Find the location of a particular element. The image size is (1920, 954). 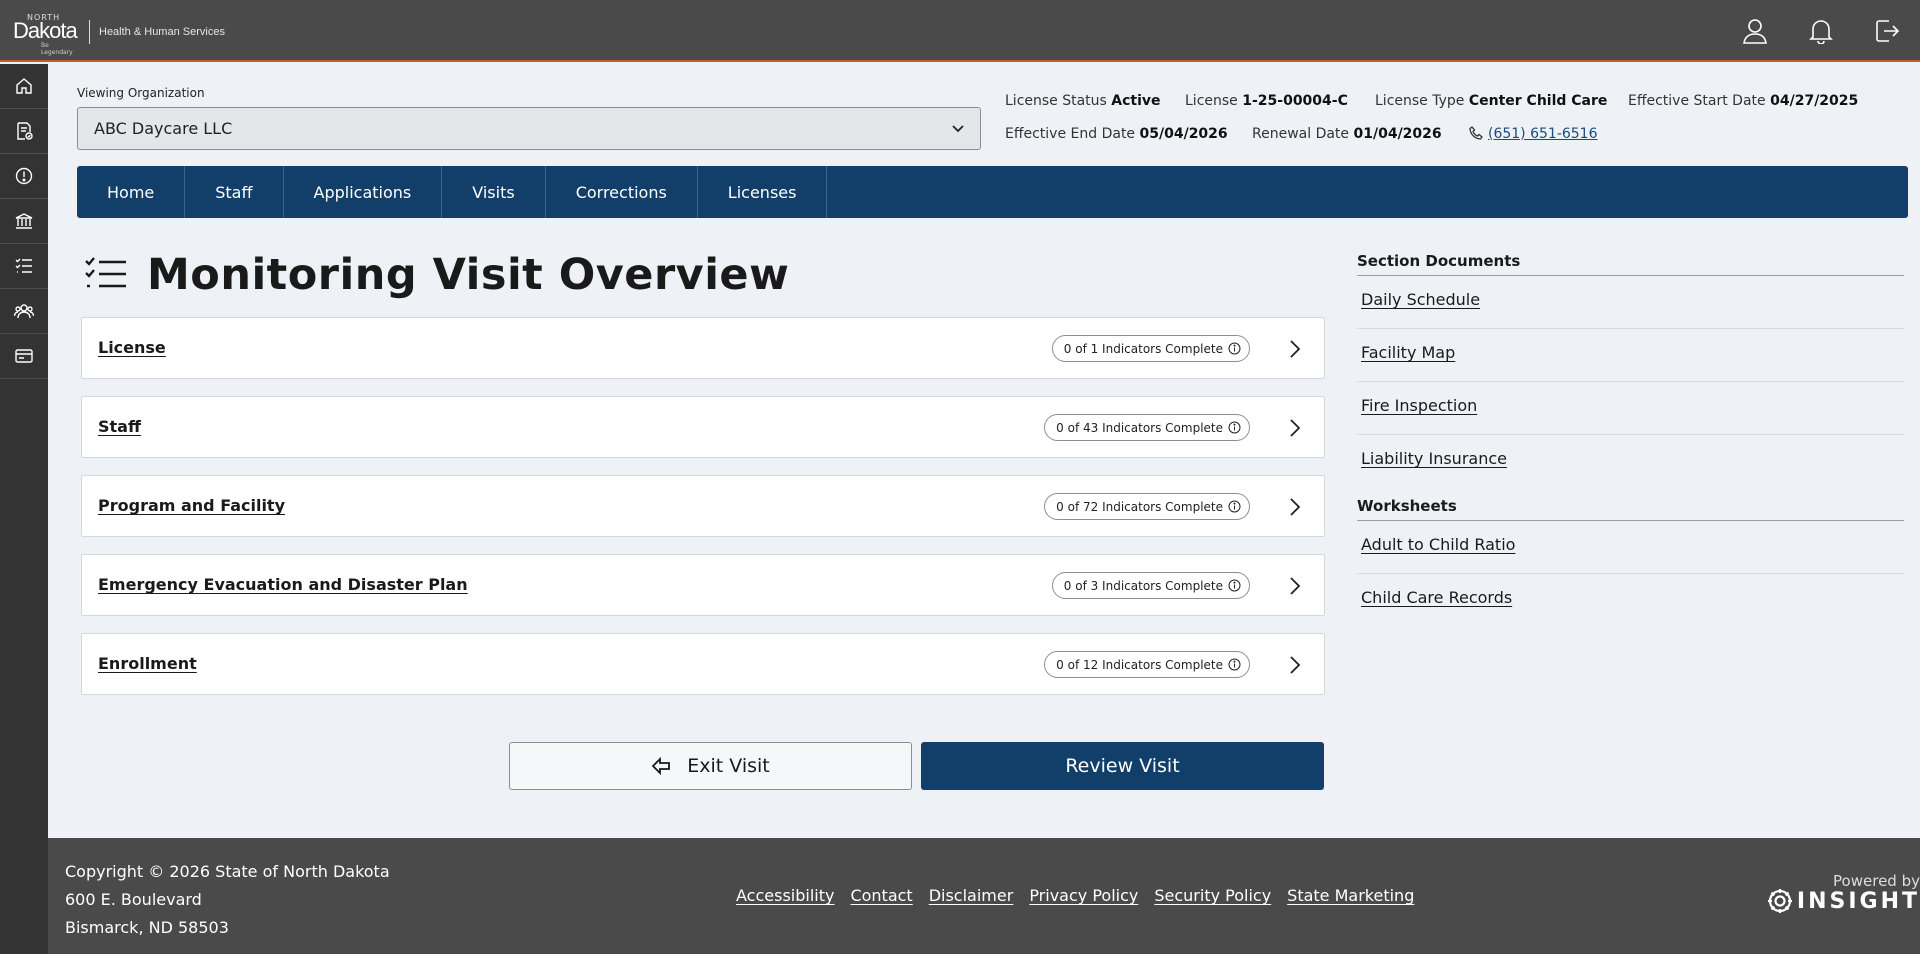

effective-end-date: Effective End Date 05/04/2026 is located at coordinates (1116, 134).